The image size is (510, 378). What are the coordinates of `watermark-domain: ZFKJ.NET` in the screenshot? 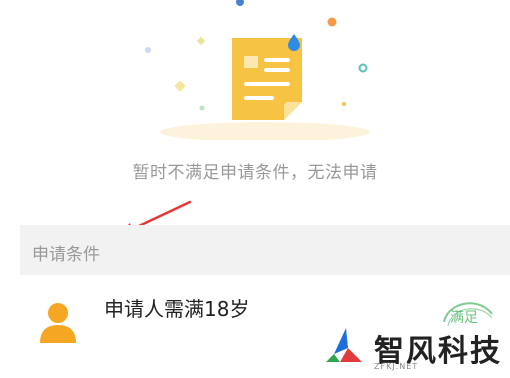 It's located at (396, 366).